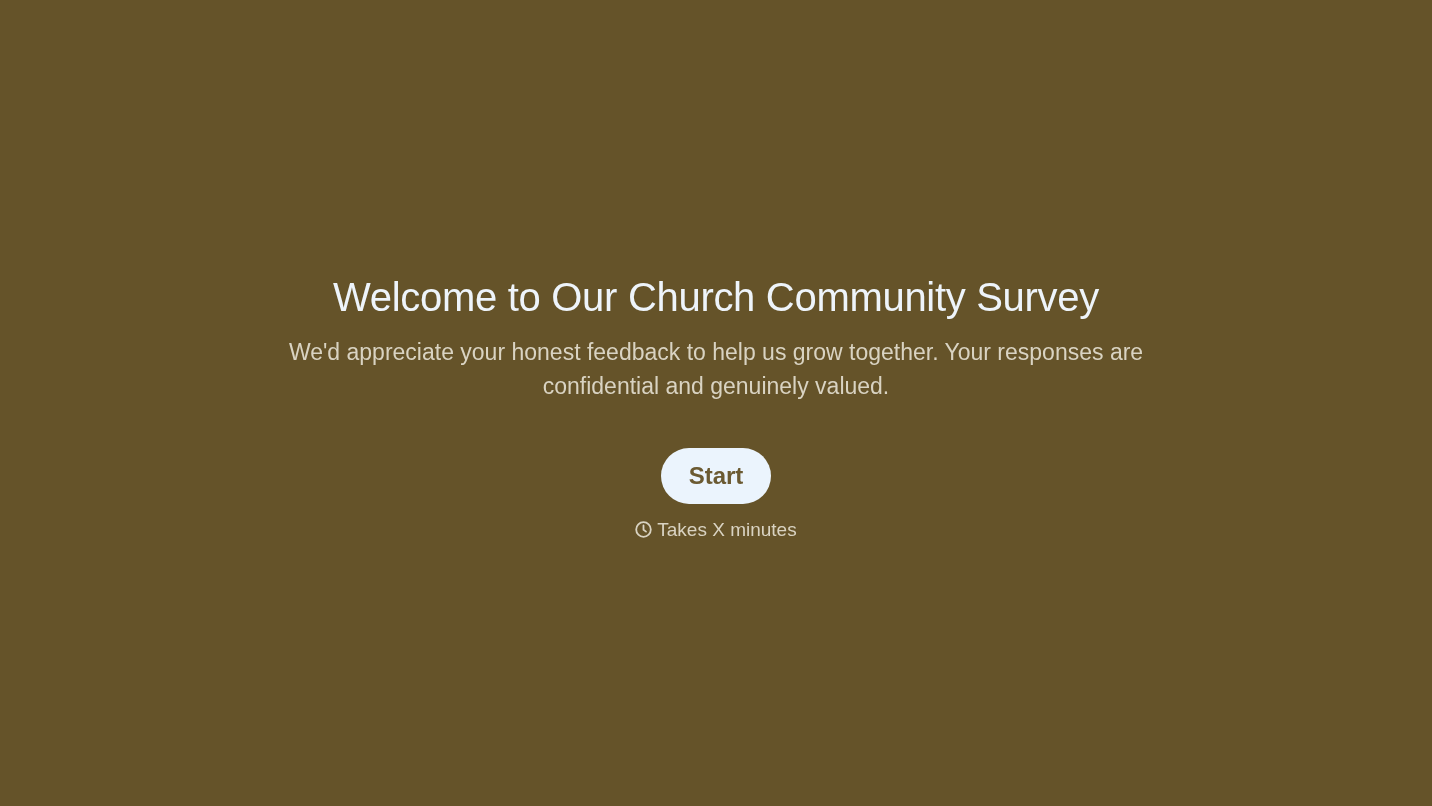  Describe the element at coordinates (716, 297) in the screenshot. I see `survey-title: Welcome to Our Church Community Survey` at that location.